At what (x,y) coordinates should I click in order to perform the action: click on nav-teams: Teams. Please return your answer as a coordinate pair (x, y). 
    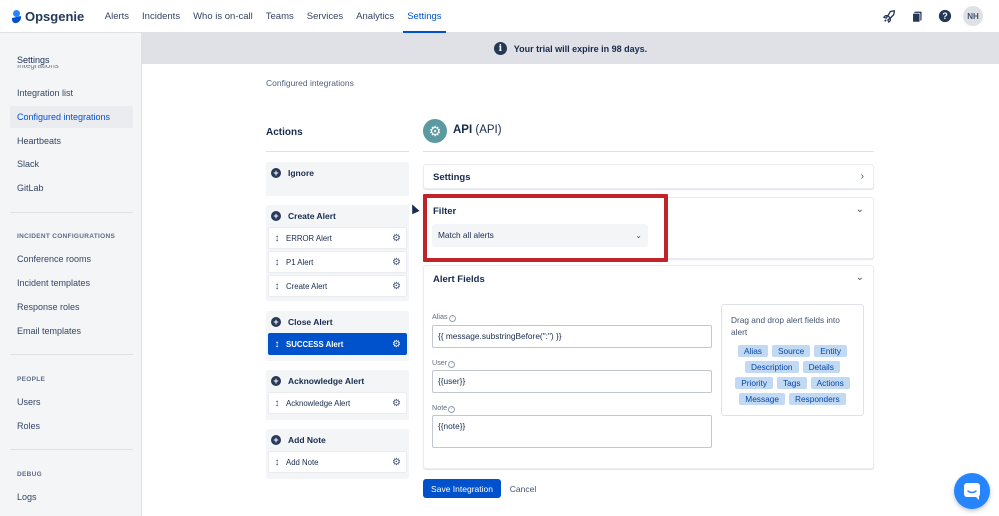
    Looking at the image, I should click on (279, 16).